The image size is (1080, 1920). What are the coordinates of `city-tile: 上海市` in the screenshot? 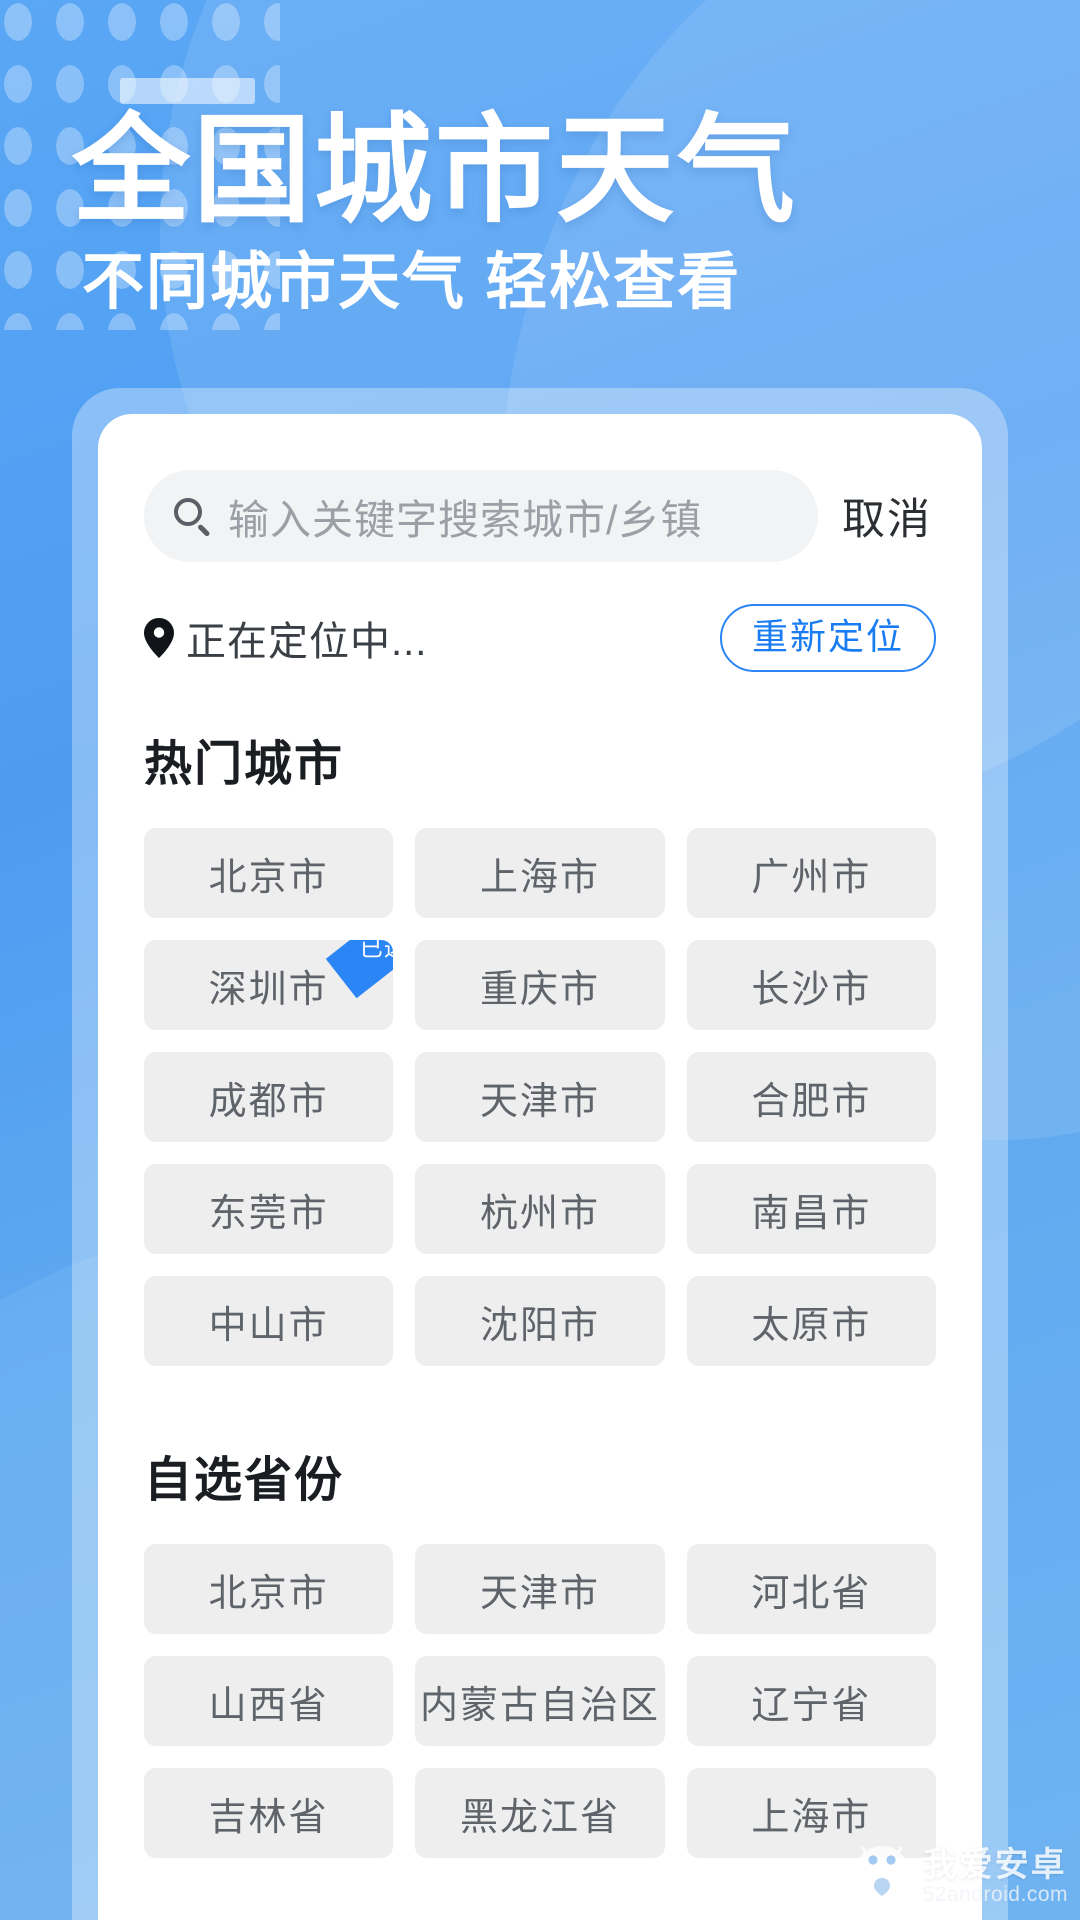 It's located at (540, 873).